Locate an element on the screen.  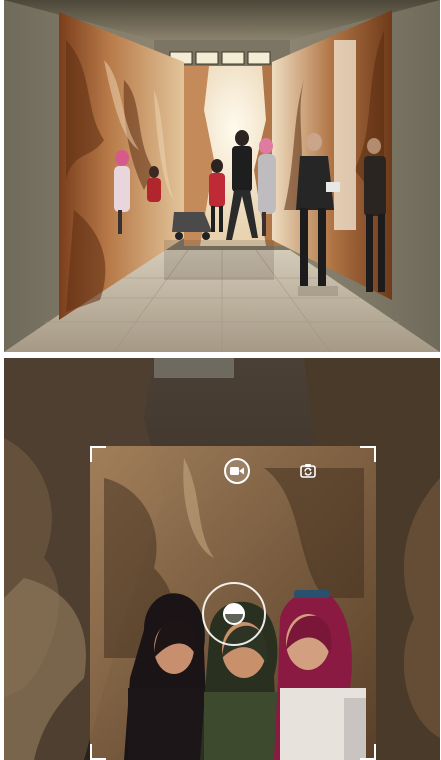
viewfinder-corner-bottom-left is located at coordinates (98, 752).